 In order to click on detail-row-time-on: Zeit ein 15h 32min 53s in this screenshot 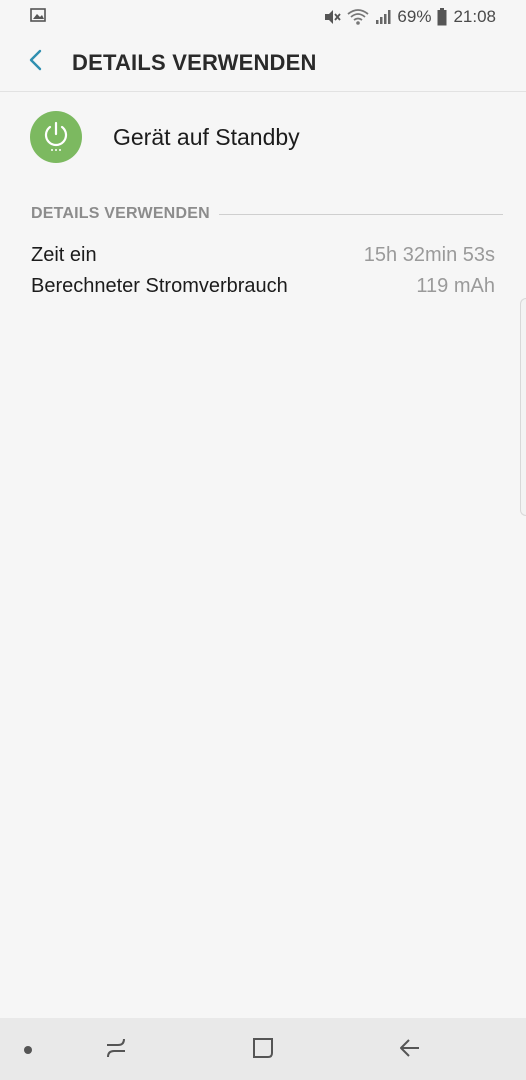, I will do `click(263, 255)`.